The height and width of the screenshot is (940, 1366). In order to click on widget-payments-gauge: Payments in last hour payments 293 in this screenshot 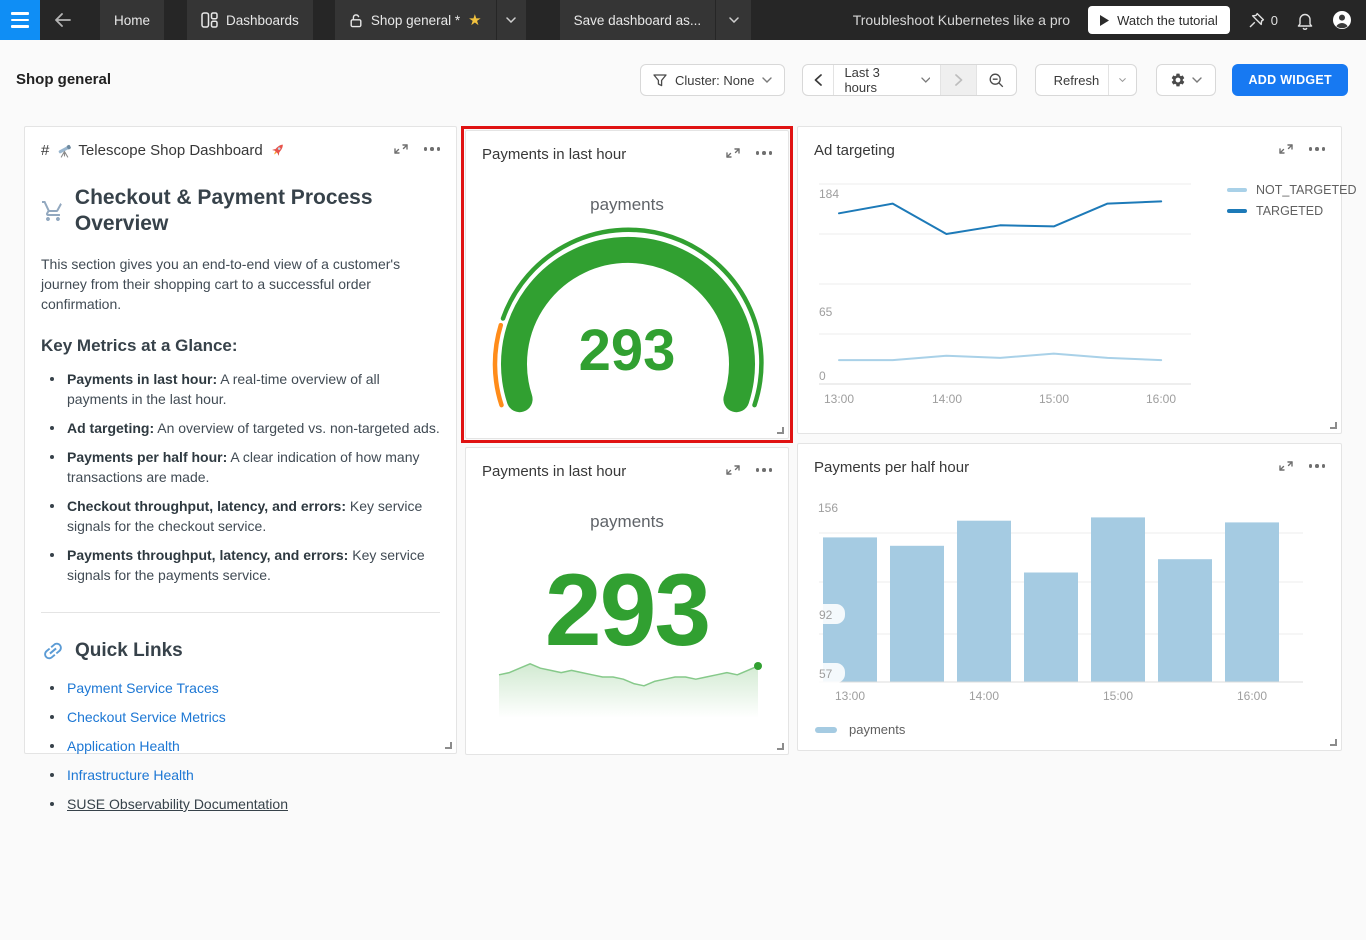, I will do `click(627, 284)`.